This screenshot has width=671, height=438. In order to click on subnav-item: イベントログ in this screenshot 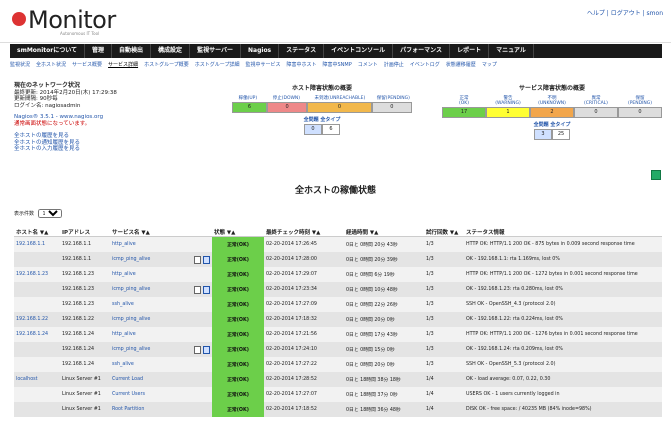, I will do `click(425, 65)`.